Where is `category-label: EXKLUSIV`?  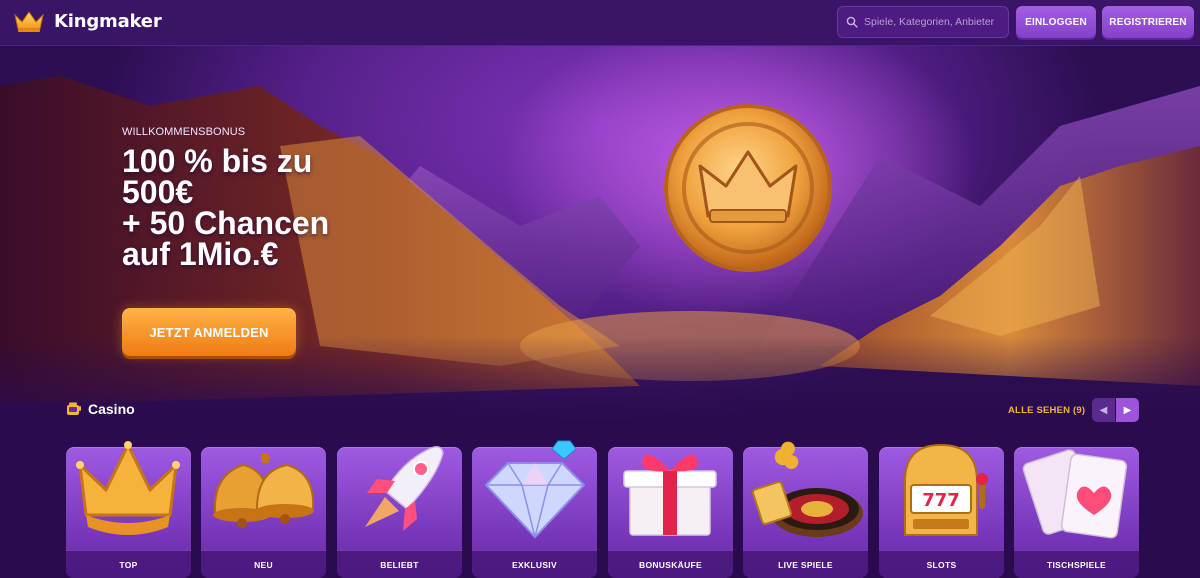
category-label: EXKLUSIV is located at coordinates (534, 564).